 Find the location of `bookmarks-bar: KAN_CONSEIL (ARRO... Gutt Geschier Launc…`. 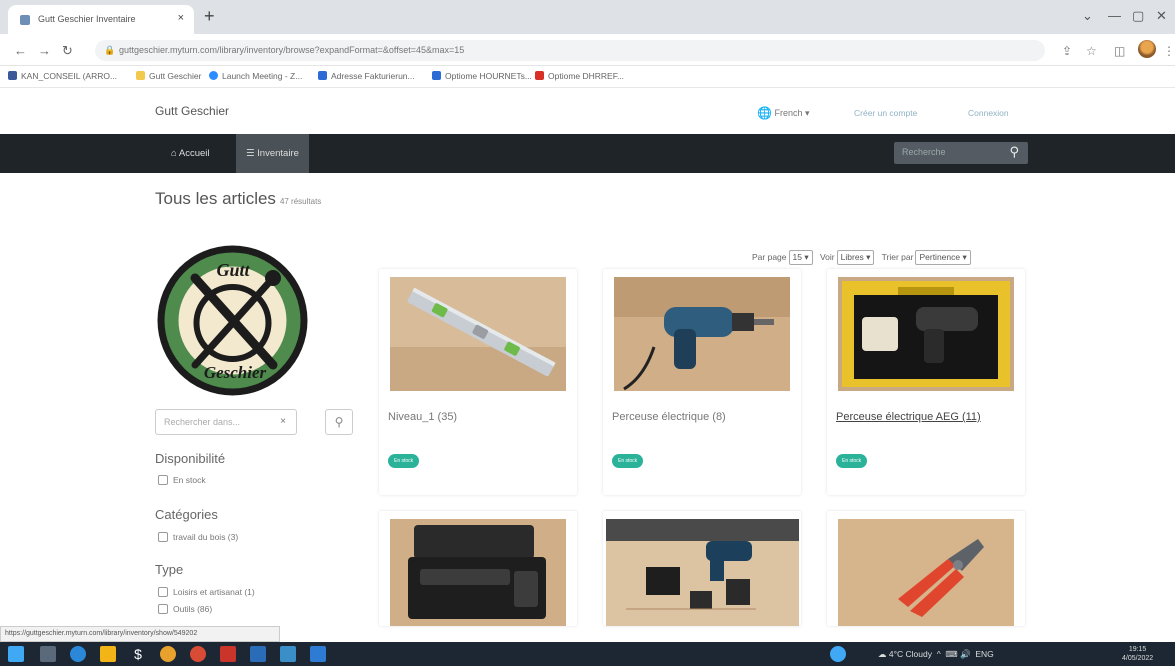

bookmarks-bar: KAN_CONSEIL (ARRO... Gutt Geschier Launc… is located at coordinates (587, 77).